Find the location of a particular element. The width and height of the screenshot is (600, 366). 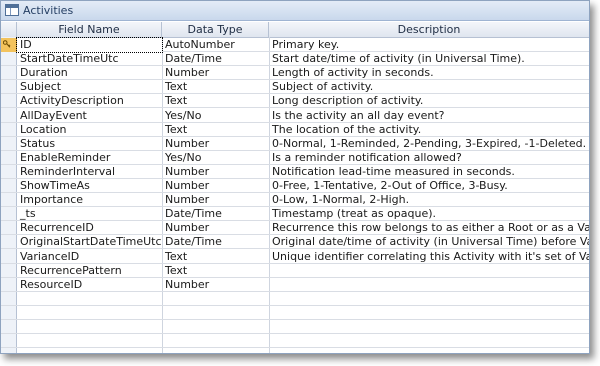

field-name-cell: StartDateTimeUtc is located at coordinates (89, 59).